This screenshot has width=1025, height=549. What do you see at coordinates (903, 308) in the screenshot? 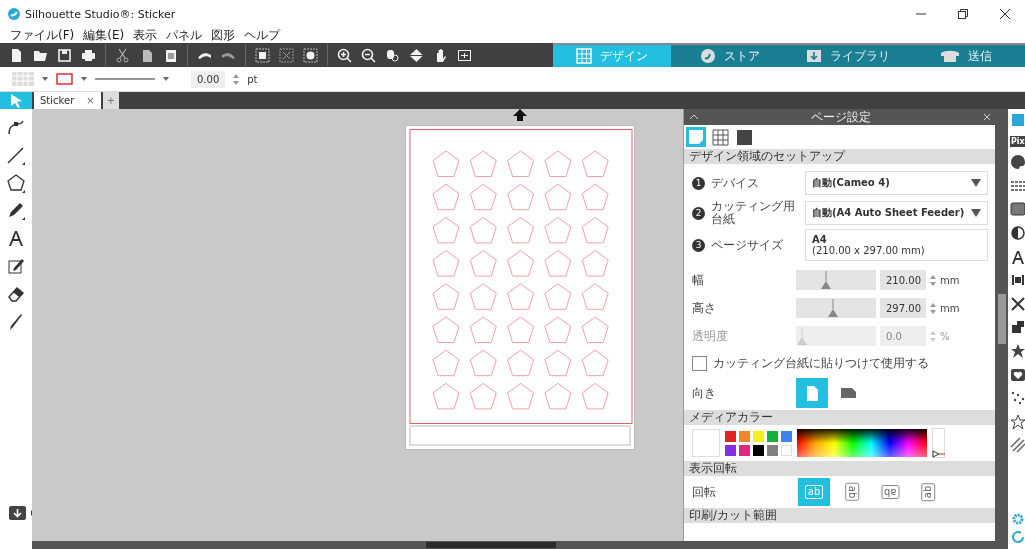
I see `value-field: 297.00` at bounding box center [903, 308].